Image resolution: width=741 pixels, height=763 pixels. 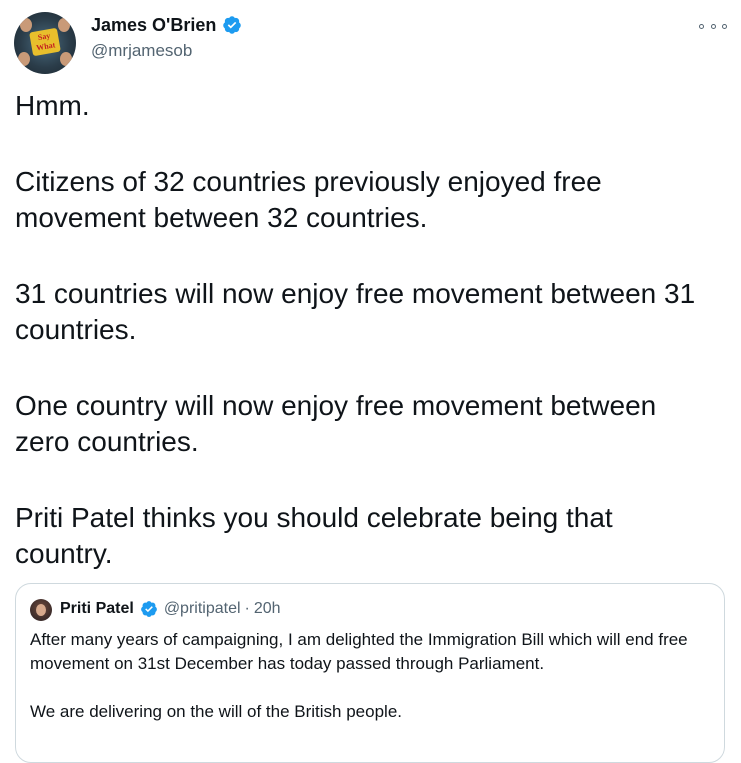 What do you see at coordinates (154, 25) in the screenshot?
I see `author-name-text: James O'Brien` at bounding box center [154, 25].